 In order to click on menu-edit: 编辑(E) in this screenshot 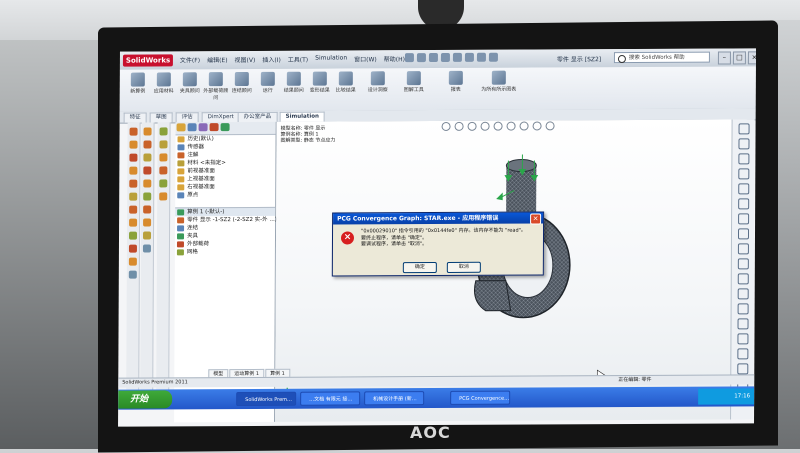, I will do `click(217, 59)`.